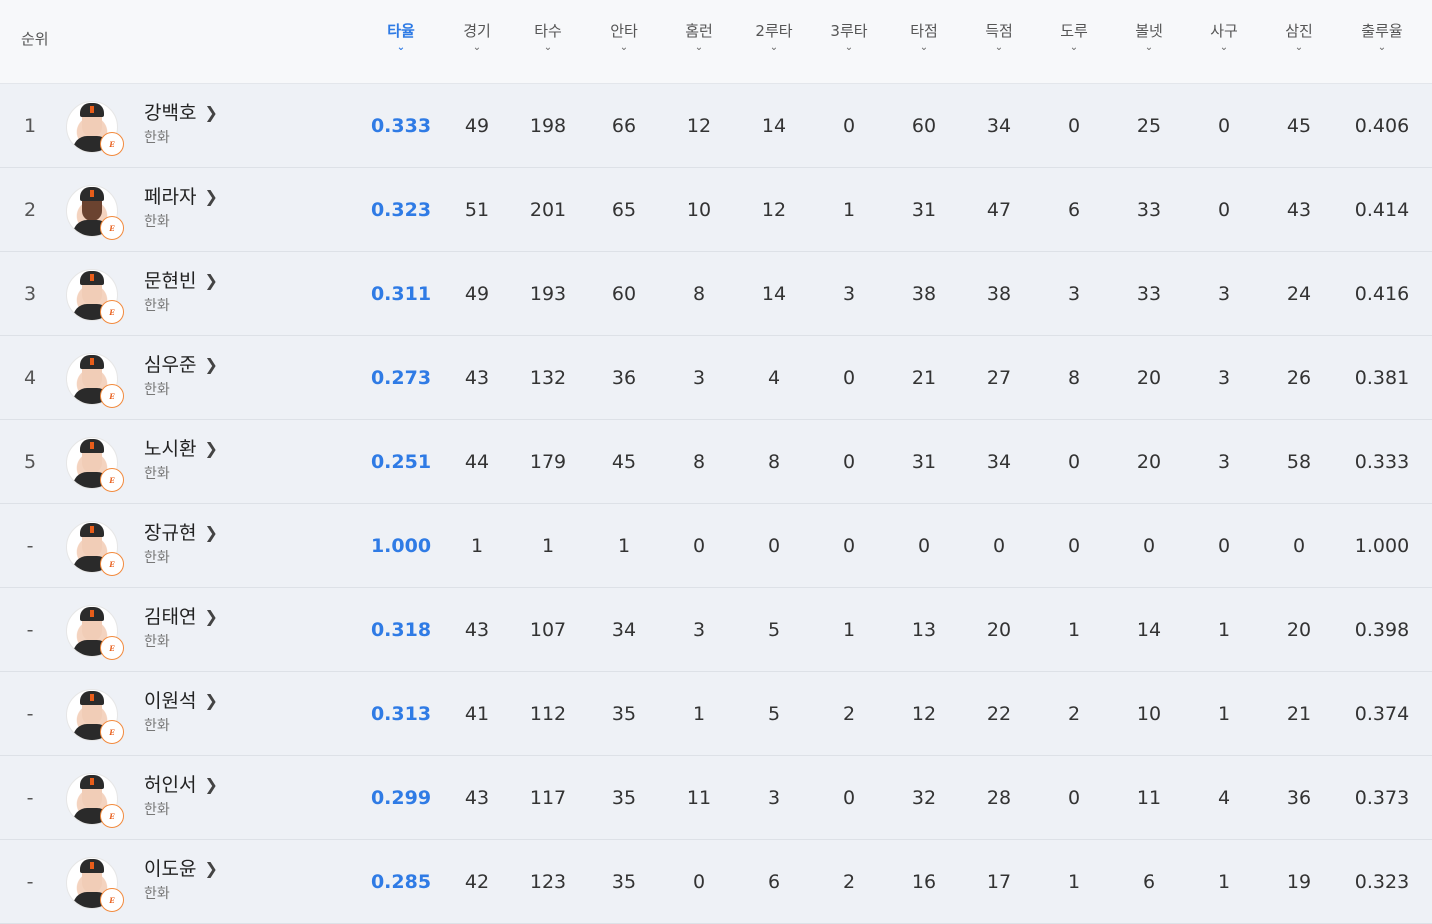 The width and height of the screenshot is (1432, 924). What do you see at coordinates (1149, 461) in the screenshot?
I see `stat-cell-bb: 20` at bounding box center [1149, 461].